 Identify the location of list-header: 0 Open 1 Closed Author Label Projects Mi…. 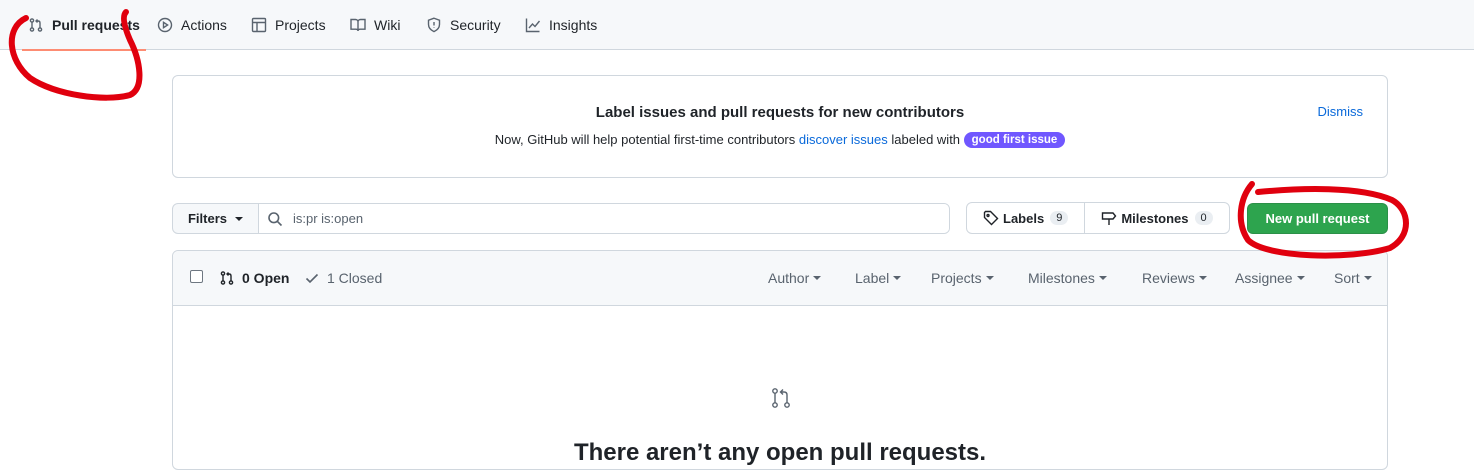
(780, 278).